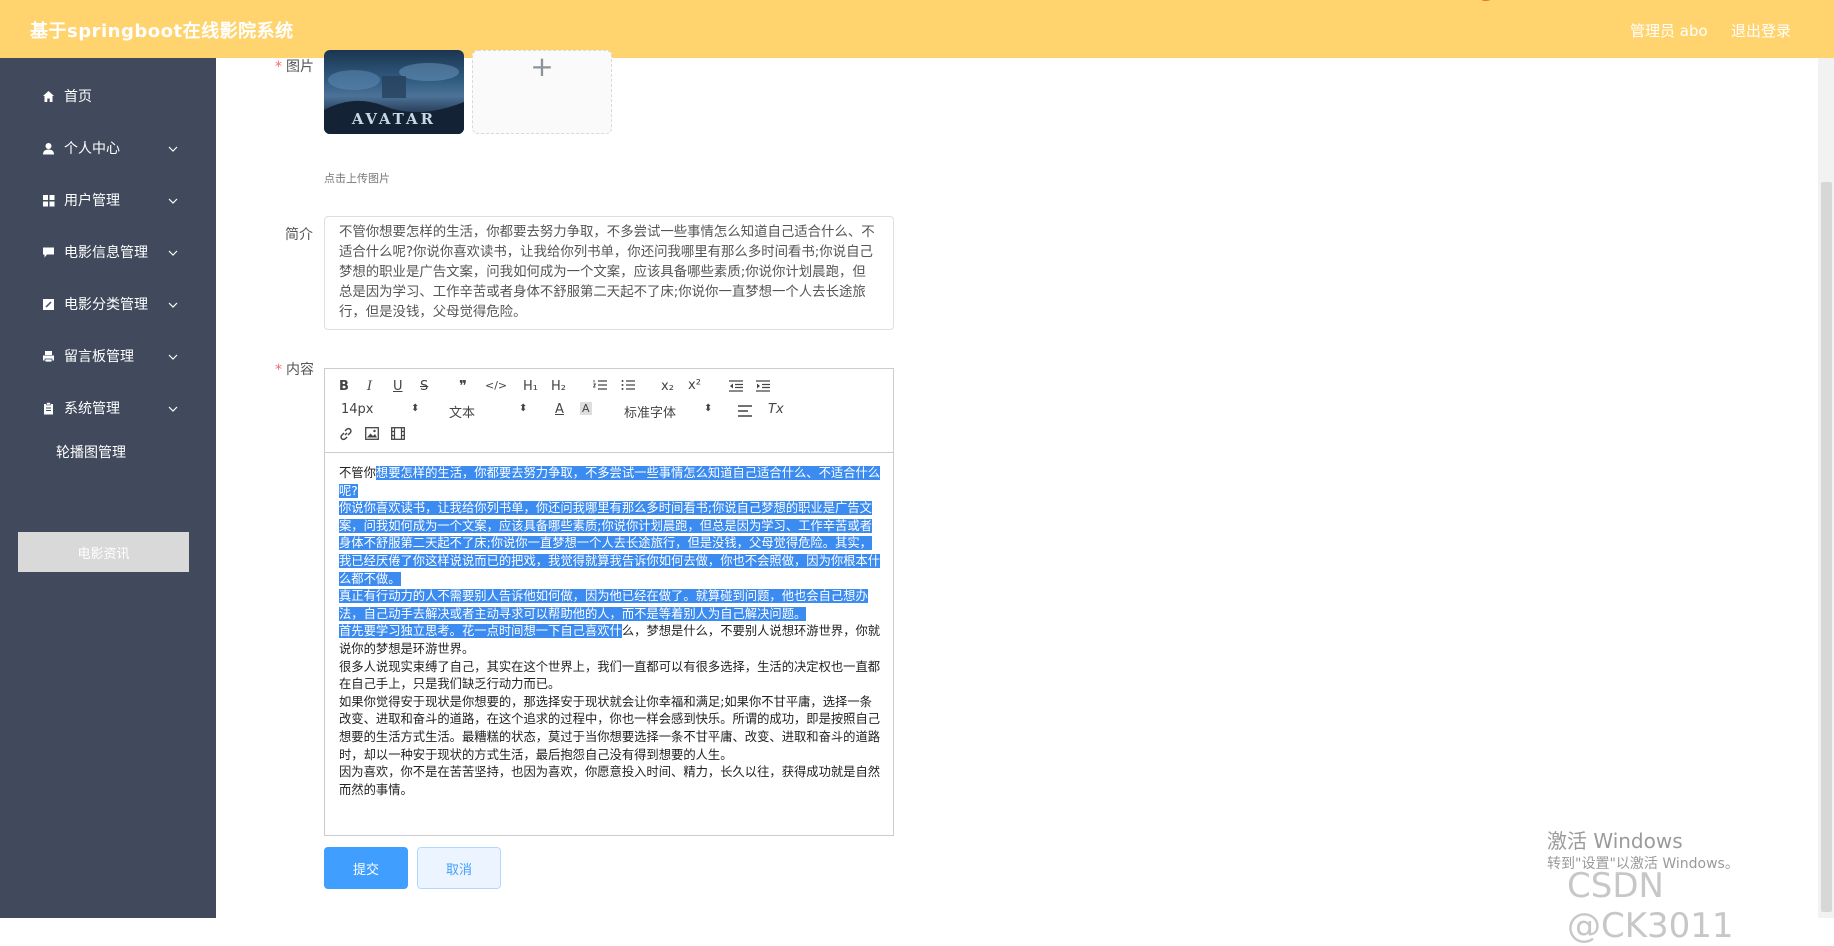  I want to click on superscript-button: x², so click(694, 385).